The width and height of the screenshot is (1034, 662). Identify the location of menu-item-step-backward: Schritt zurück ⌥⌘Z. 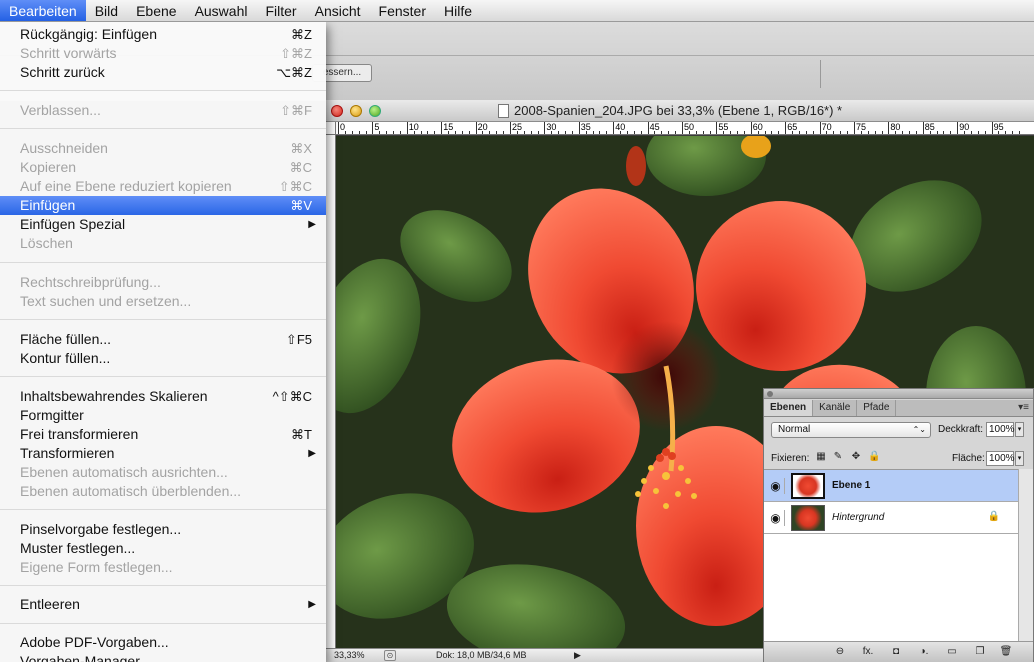
(163, 72).